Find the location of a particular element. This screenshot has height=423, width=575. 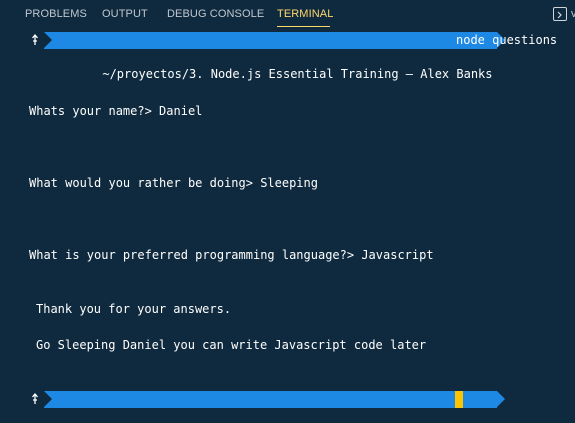

panel-tab-bar: PROBLEMS OUTPUT DEBUG CONSOLE TERMINAL v is located at coordinates (287, 14).